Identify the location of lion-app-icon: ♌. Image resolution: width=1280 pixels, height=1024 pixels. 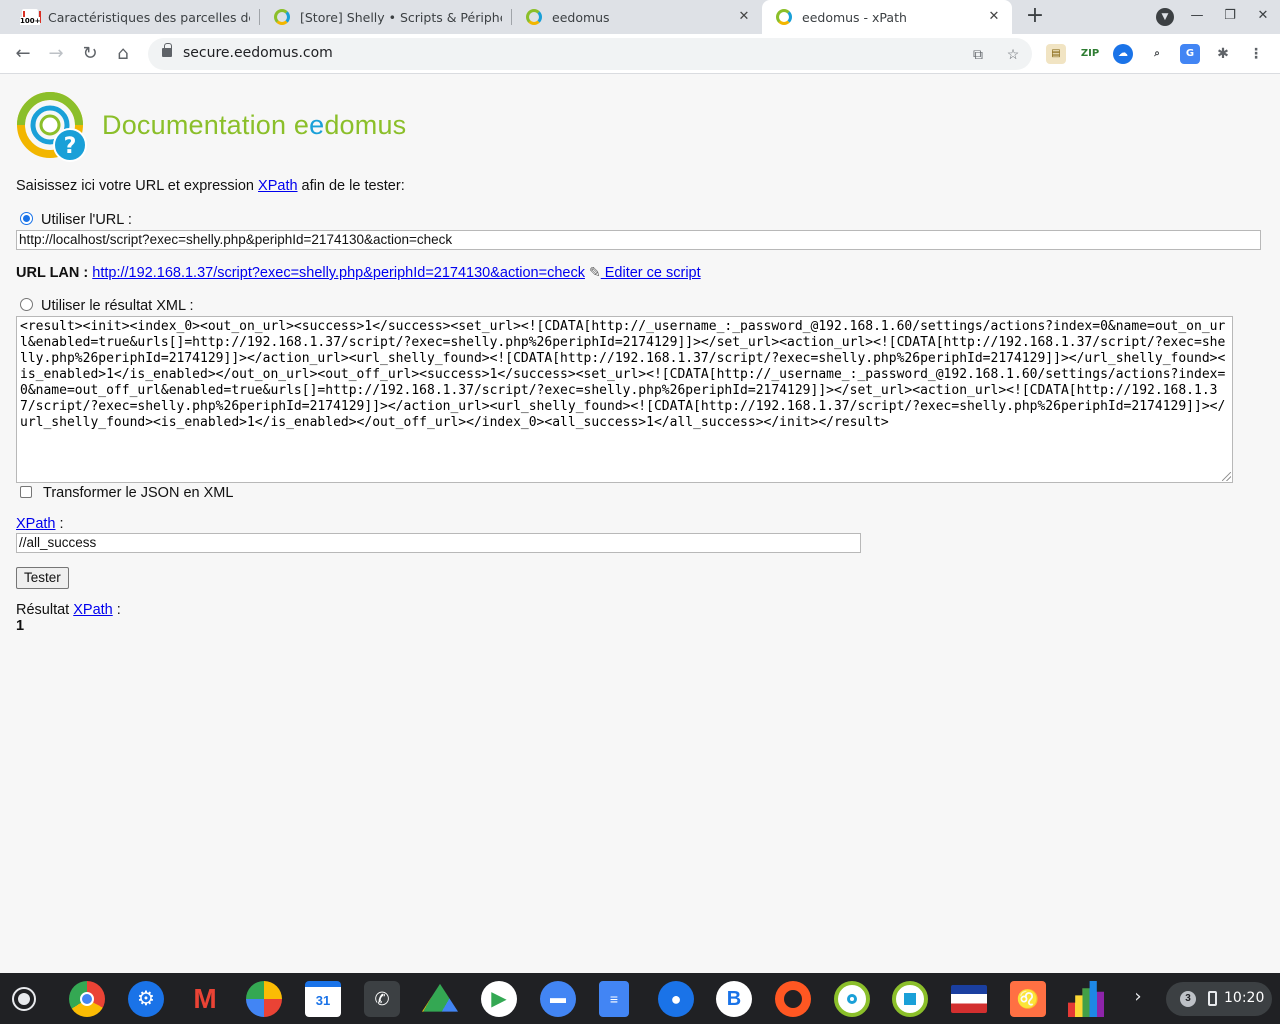
(1028, 999).